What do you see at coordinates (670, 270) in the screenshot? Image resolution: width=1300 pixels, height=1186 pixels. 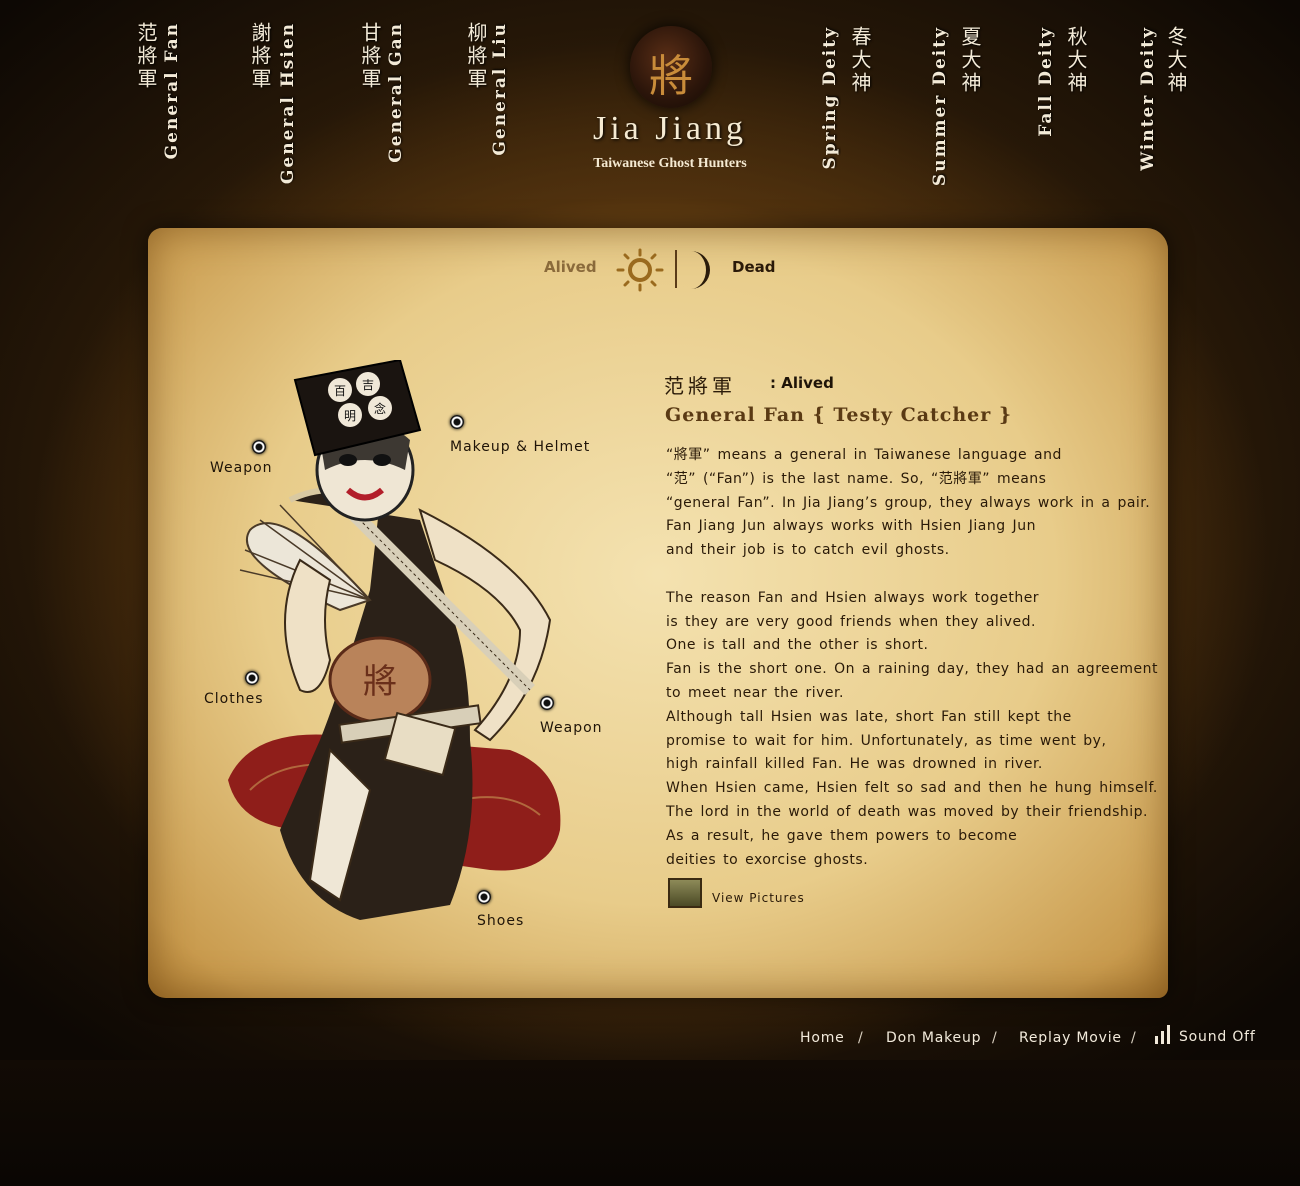 I see `state-toggle: Alived Dead` at bounding box center [670, 270].